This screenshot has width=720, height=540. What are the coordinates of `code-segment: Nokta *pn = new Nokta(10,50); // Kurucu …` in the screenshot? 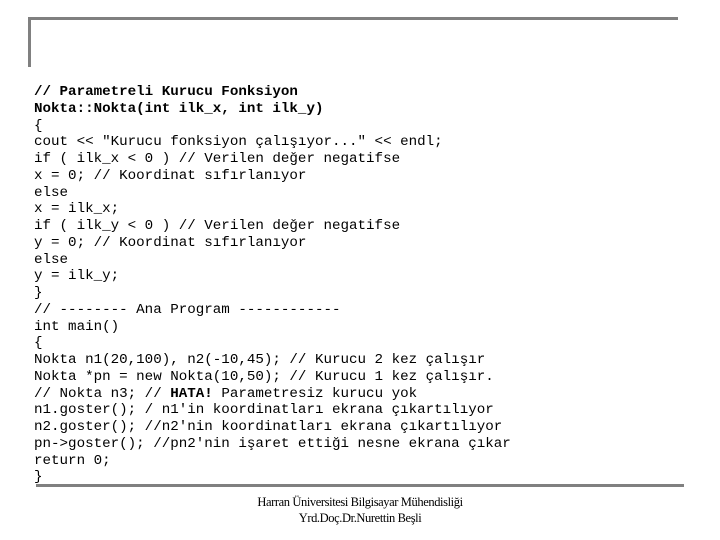 It's located at (264, 376).